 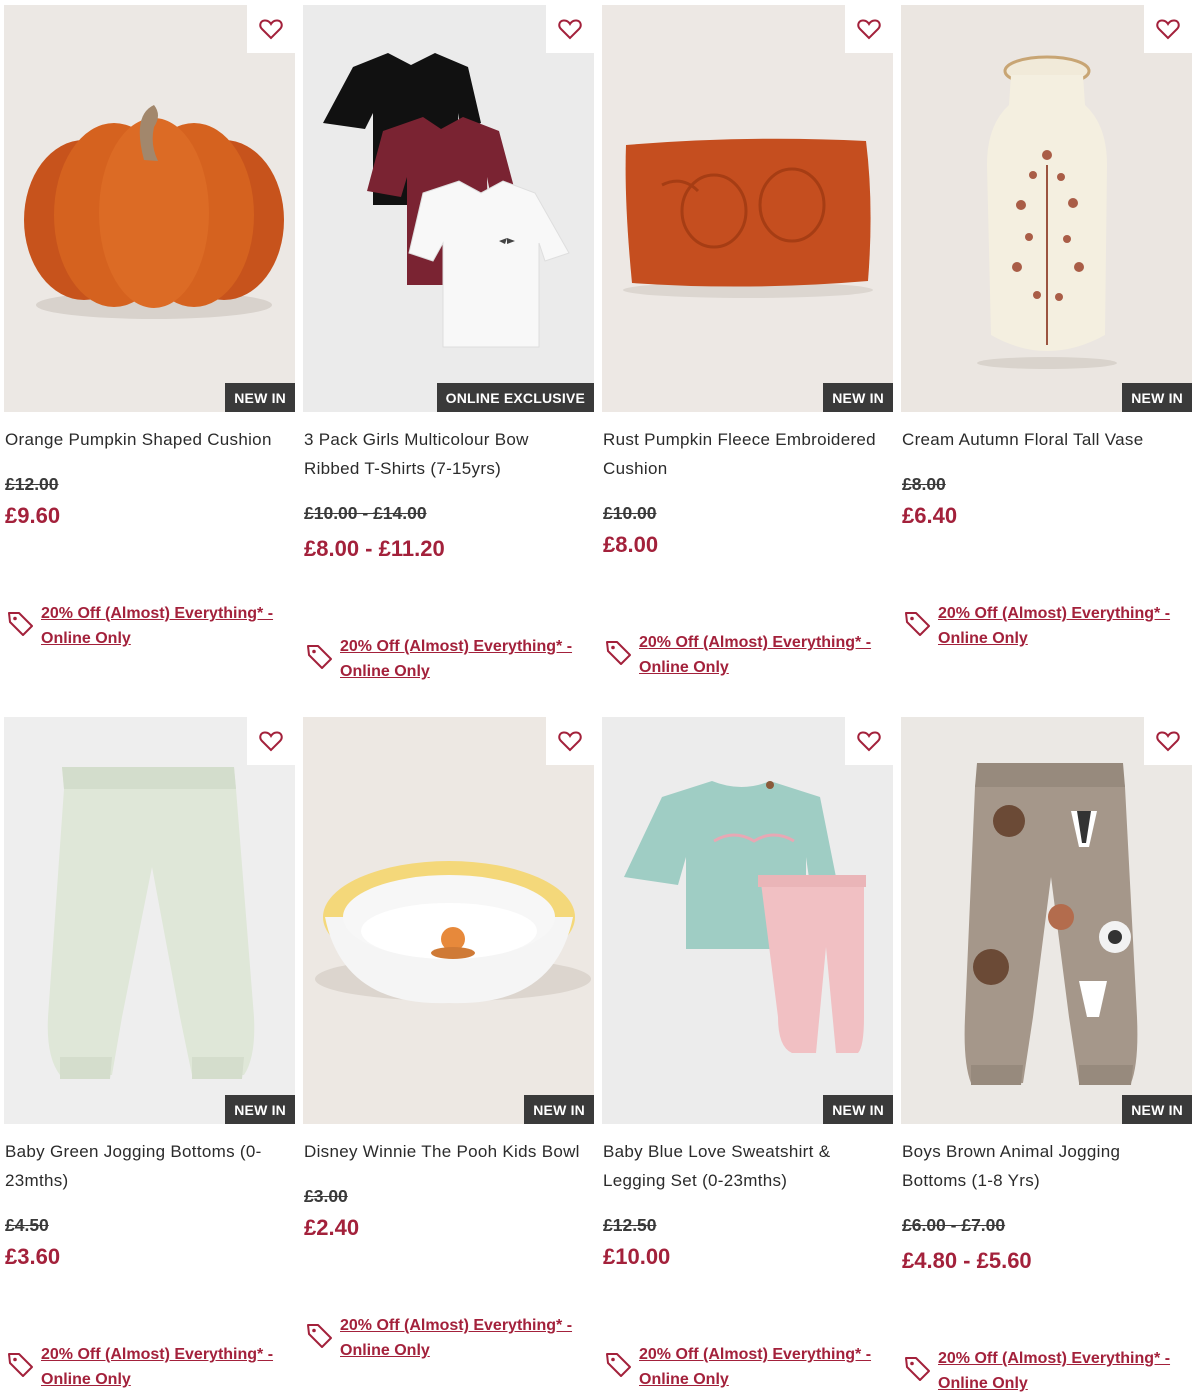 I want to click on now-price: £3.60, so click(x=33, y=1256).